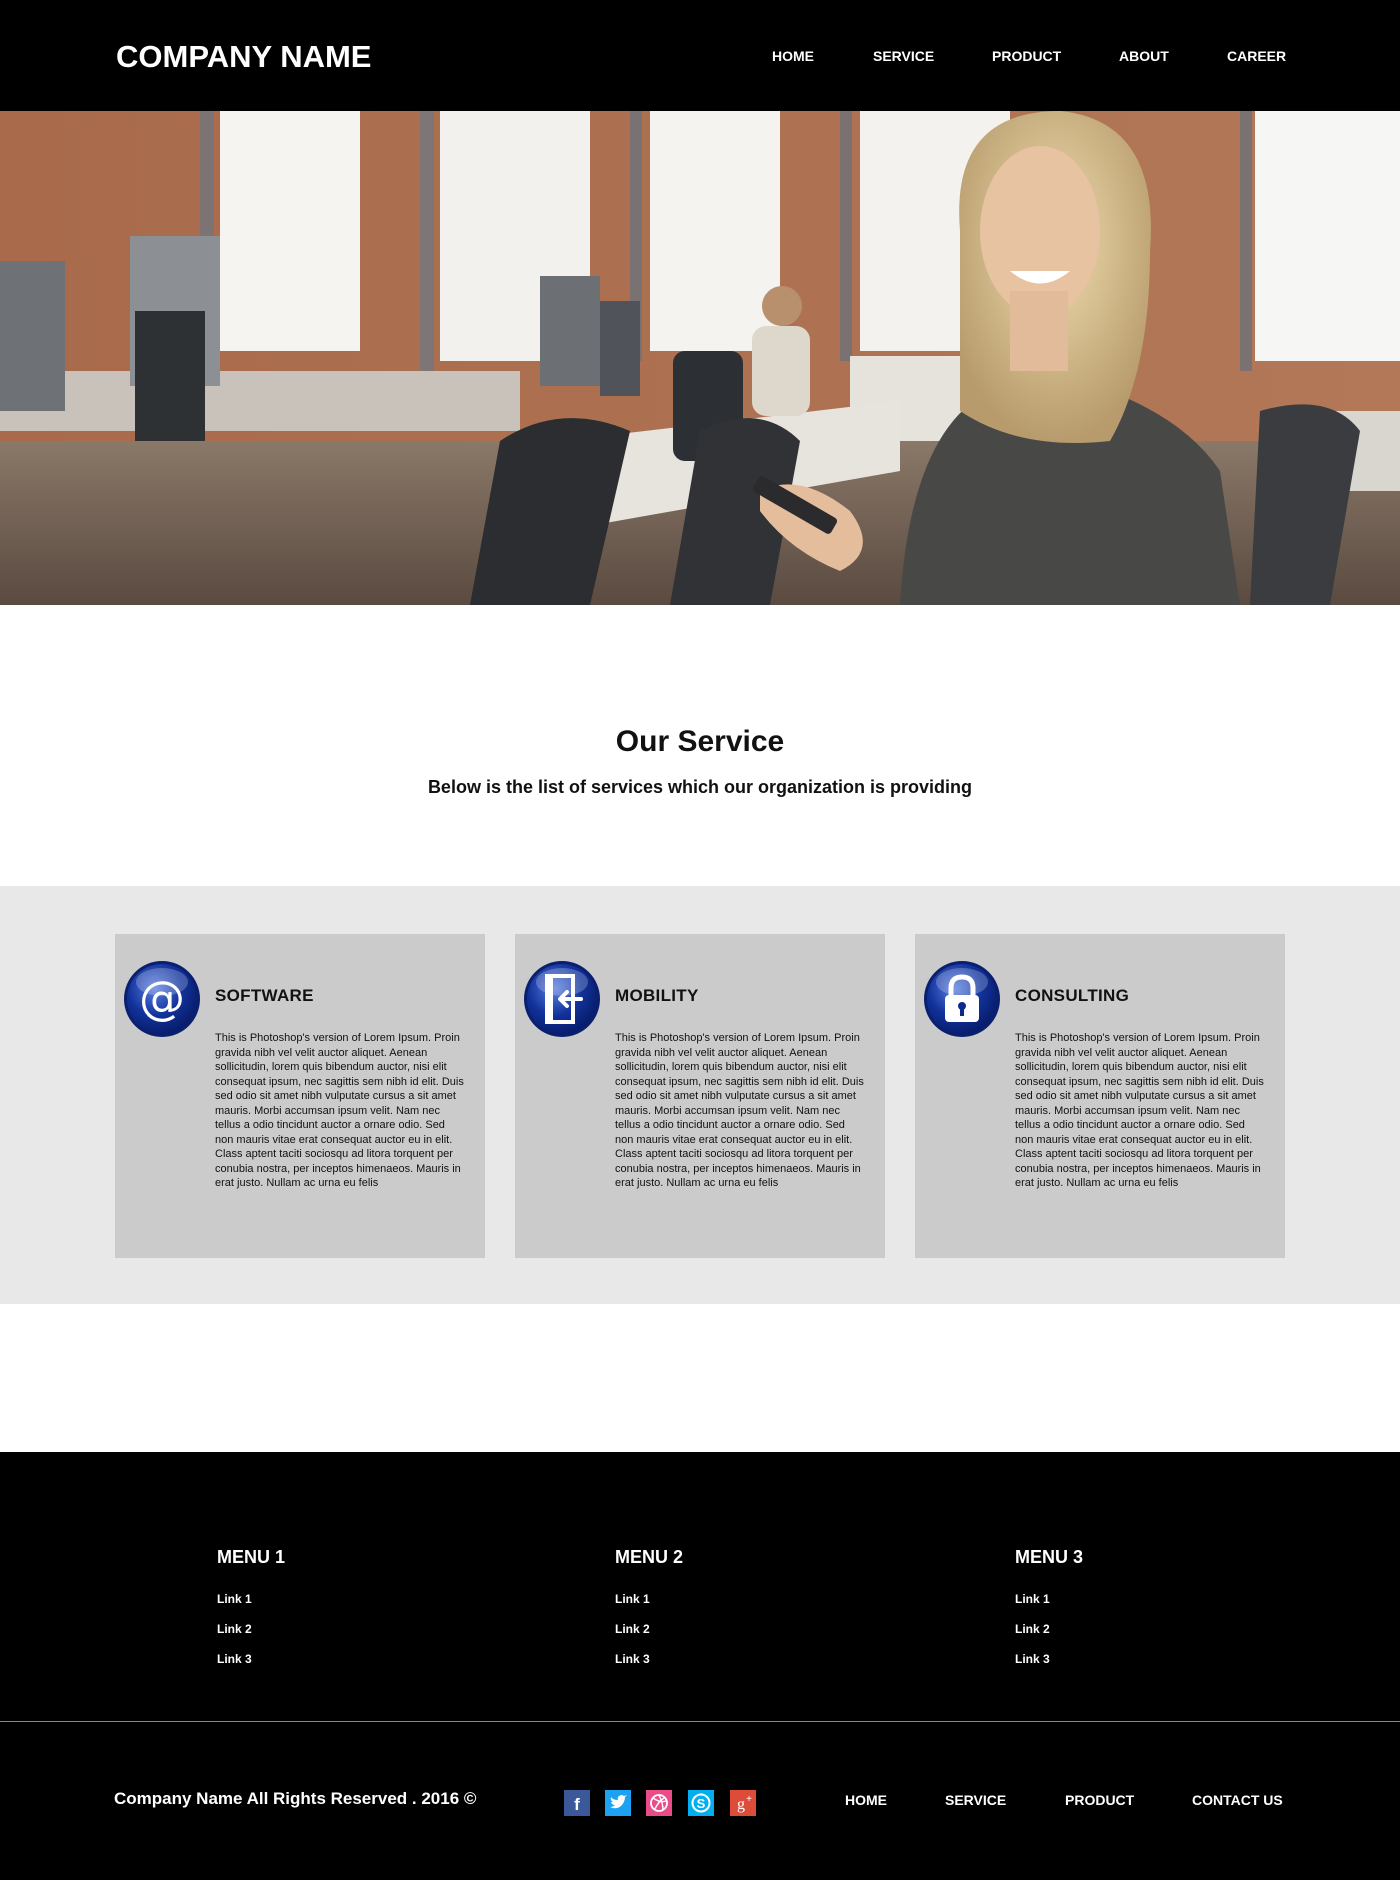  I want to click on footer-menu-title: MENU 3, so click(1049, 1557).